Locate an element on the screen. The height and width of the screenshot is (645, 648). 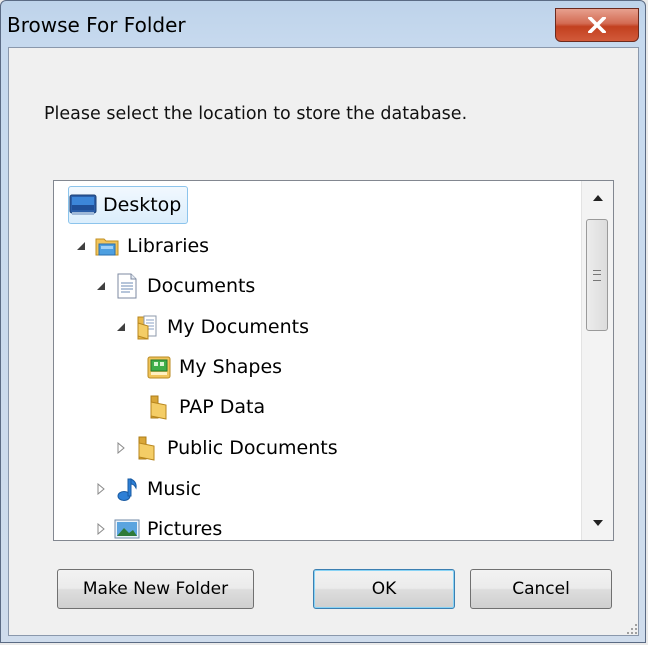
tree-item-documents: Documents is located at coordinates (174, 286).